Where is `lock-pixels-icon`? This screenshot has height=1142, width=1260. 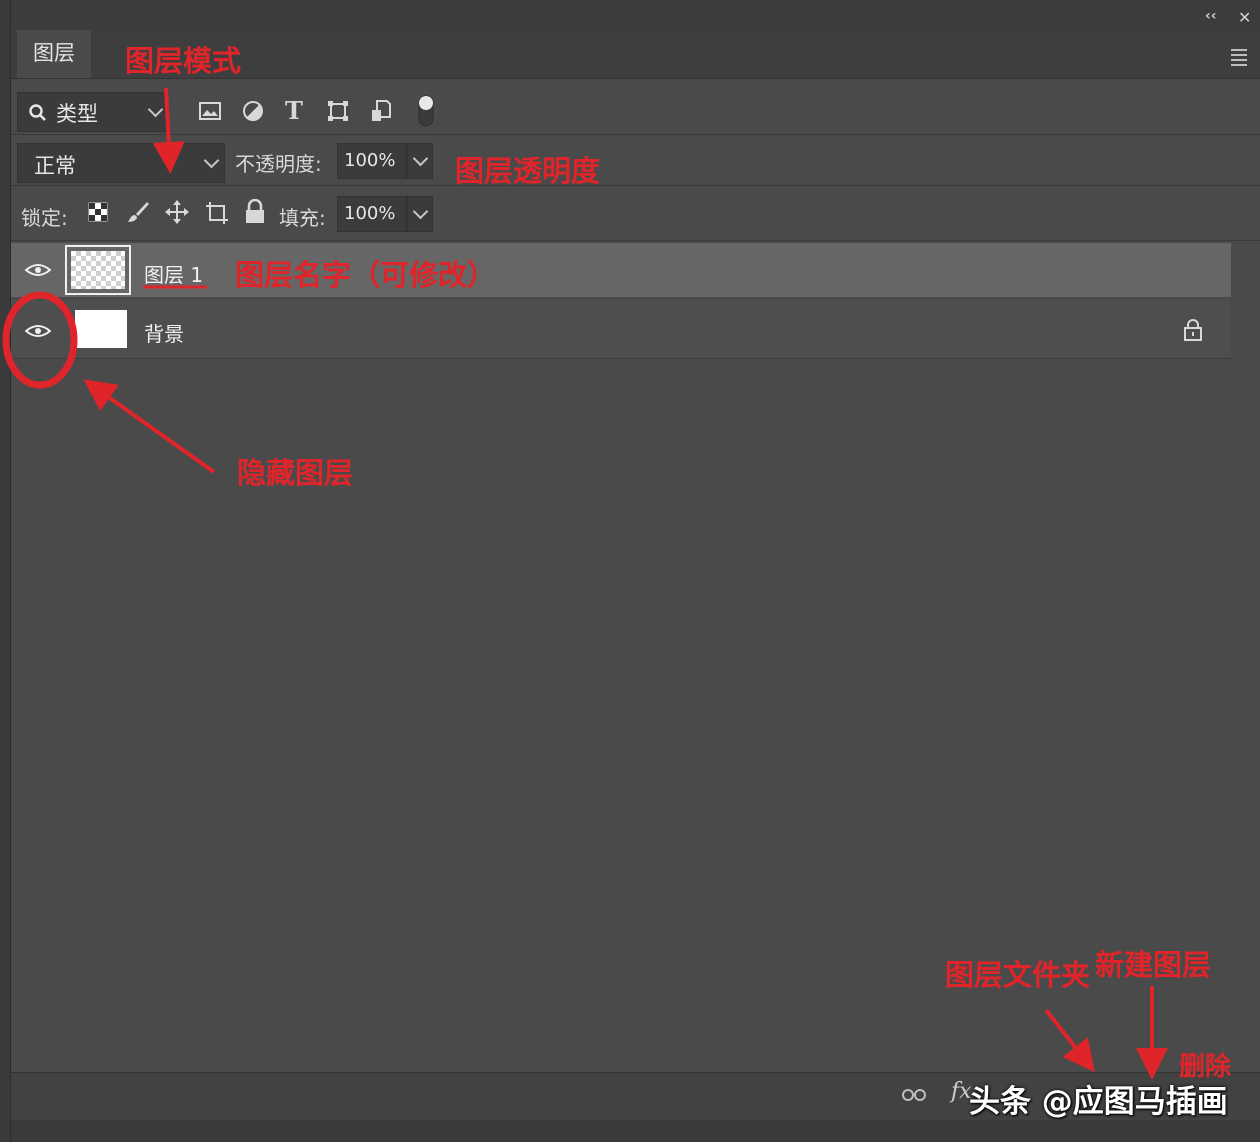
lock-pixels-icon is located at coordinates (138, 212).